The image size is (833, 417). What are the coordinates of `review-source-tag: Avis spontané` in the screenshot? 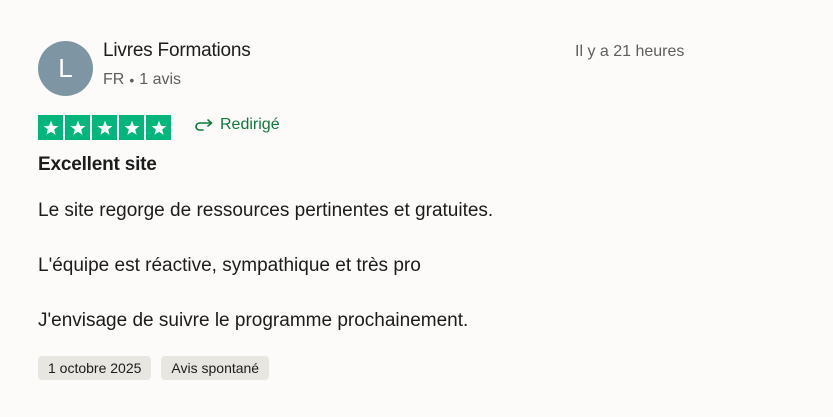 It's located at (215, 368).